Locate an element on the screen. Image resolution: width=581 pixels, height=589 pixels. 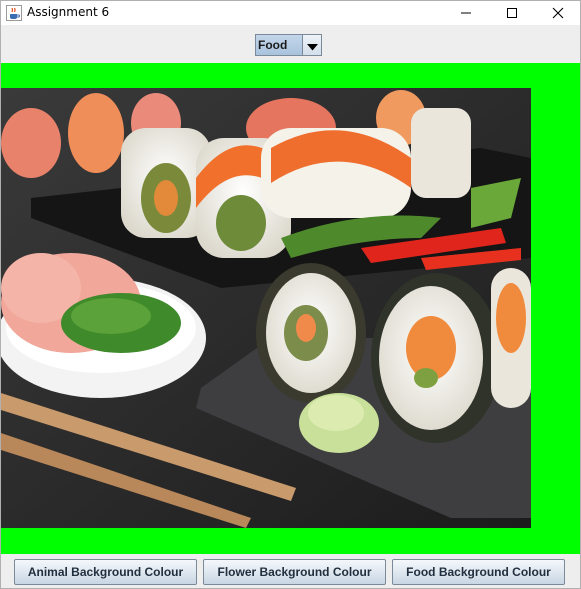
close-button is located at coordinates (558, 13).